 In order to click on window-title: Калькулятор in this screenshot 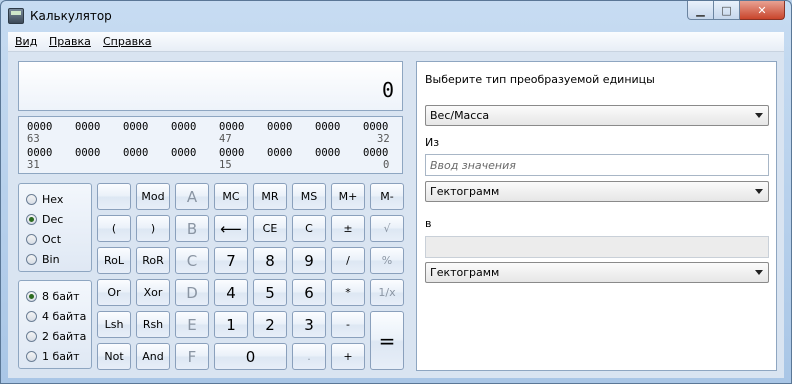, I will do `click(71, 16)`.